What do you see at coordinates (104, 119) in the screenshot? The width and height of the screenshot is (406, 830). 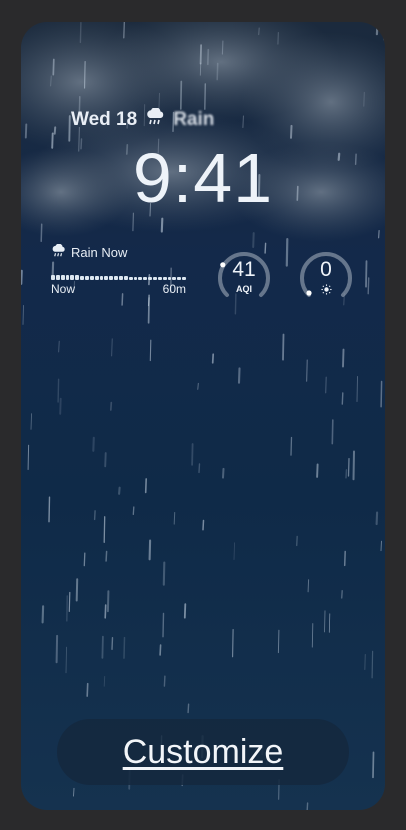 I see `date-label: Wed 18` at bounding box center [104, 119].